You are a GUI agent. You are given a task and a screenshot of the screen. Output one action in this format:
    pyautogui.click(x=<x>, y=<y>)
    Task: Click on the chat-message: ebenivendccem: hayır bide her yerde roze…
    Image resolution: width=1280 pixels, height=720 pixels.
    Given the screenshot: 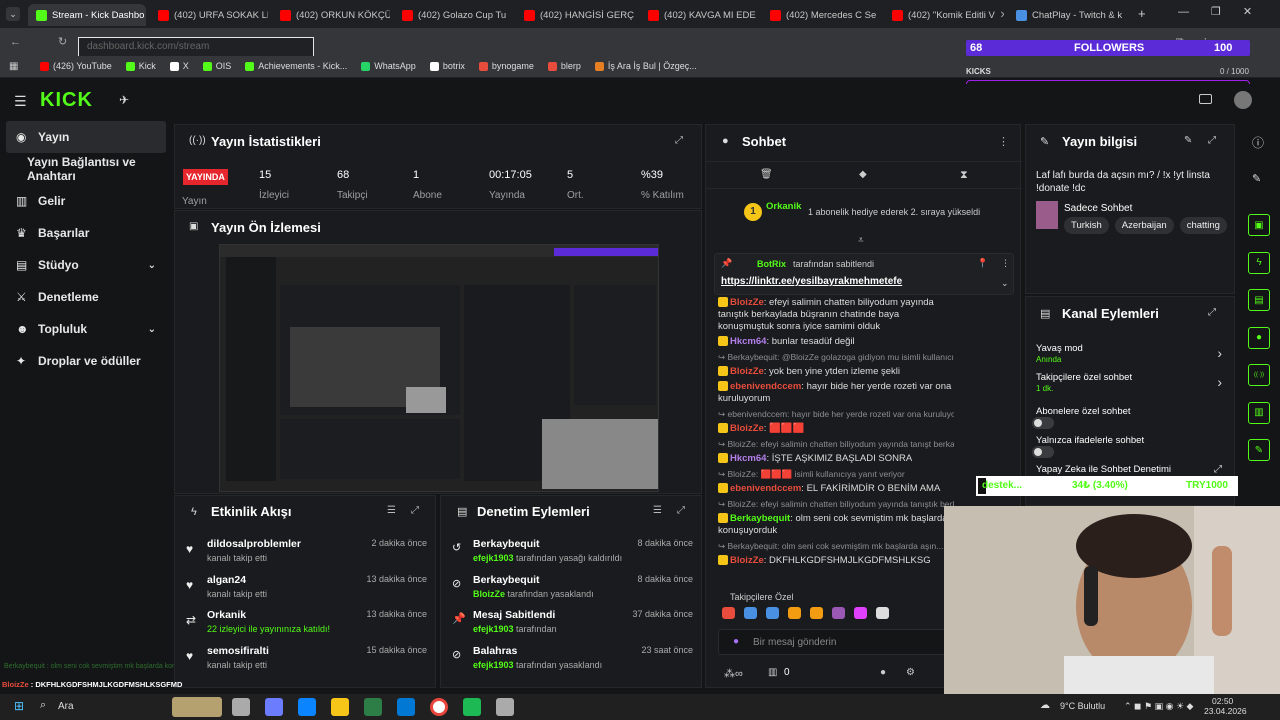 What is the action you would take?
    pyautogui.click(x=836, y=393)
    